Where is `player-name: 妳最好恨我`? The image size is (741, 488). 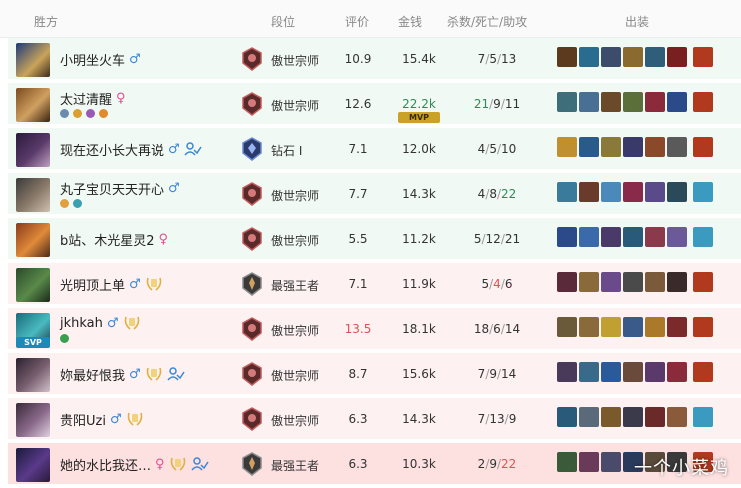
player-name: 妳最好恨我 is located at coordinates (92, 374).